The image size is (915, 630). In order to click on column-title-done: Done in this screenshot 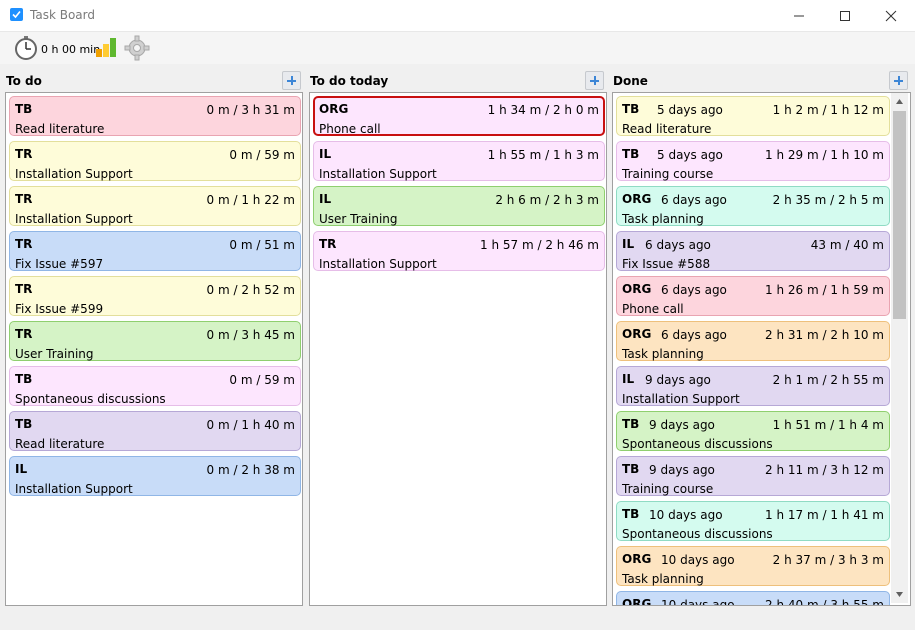, I will do `click(630, 81)`.